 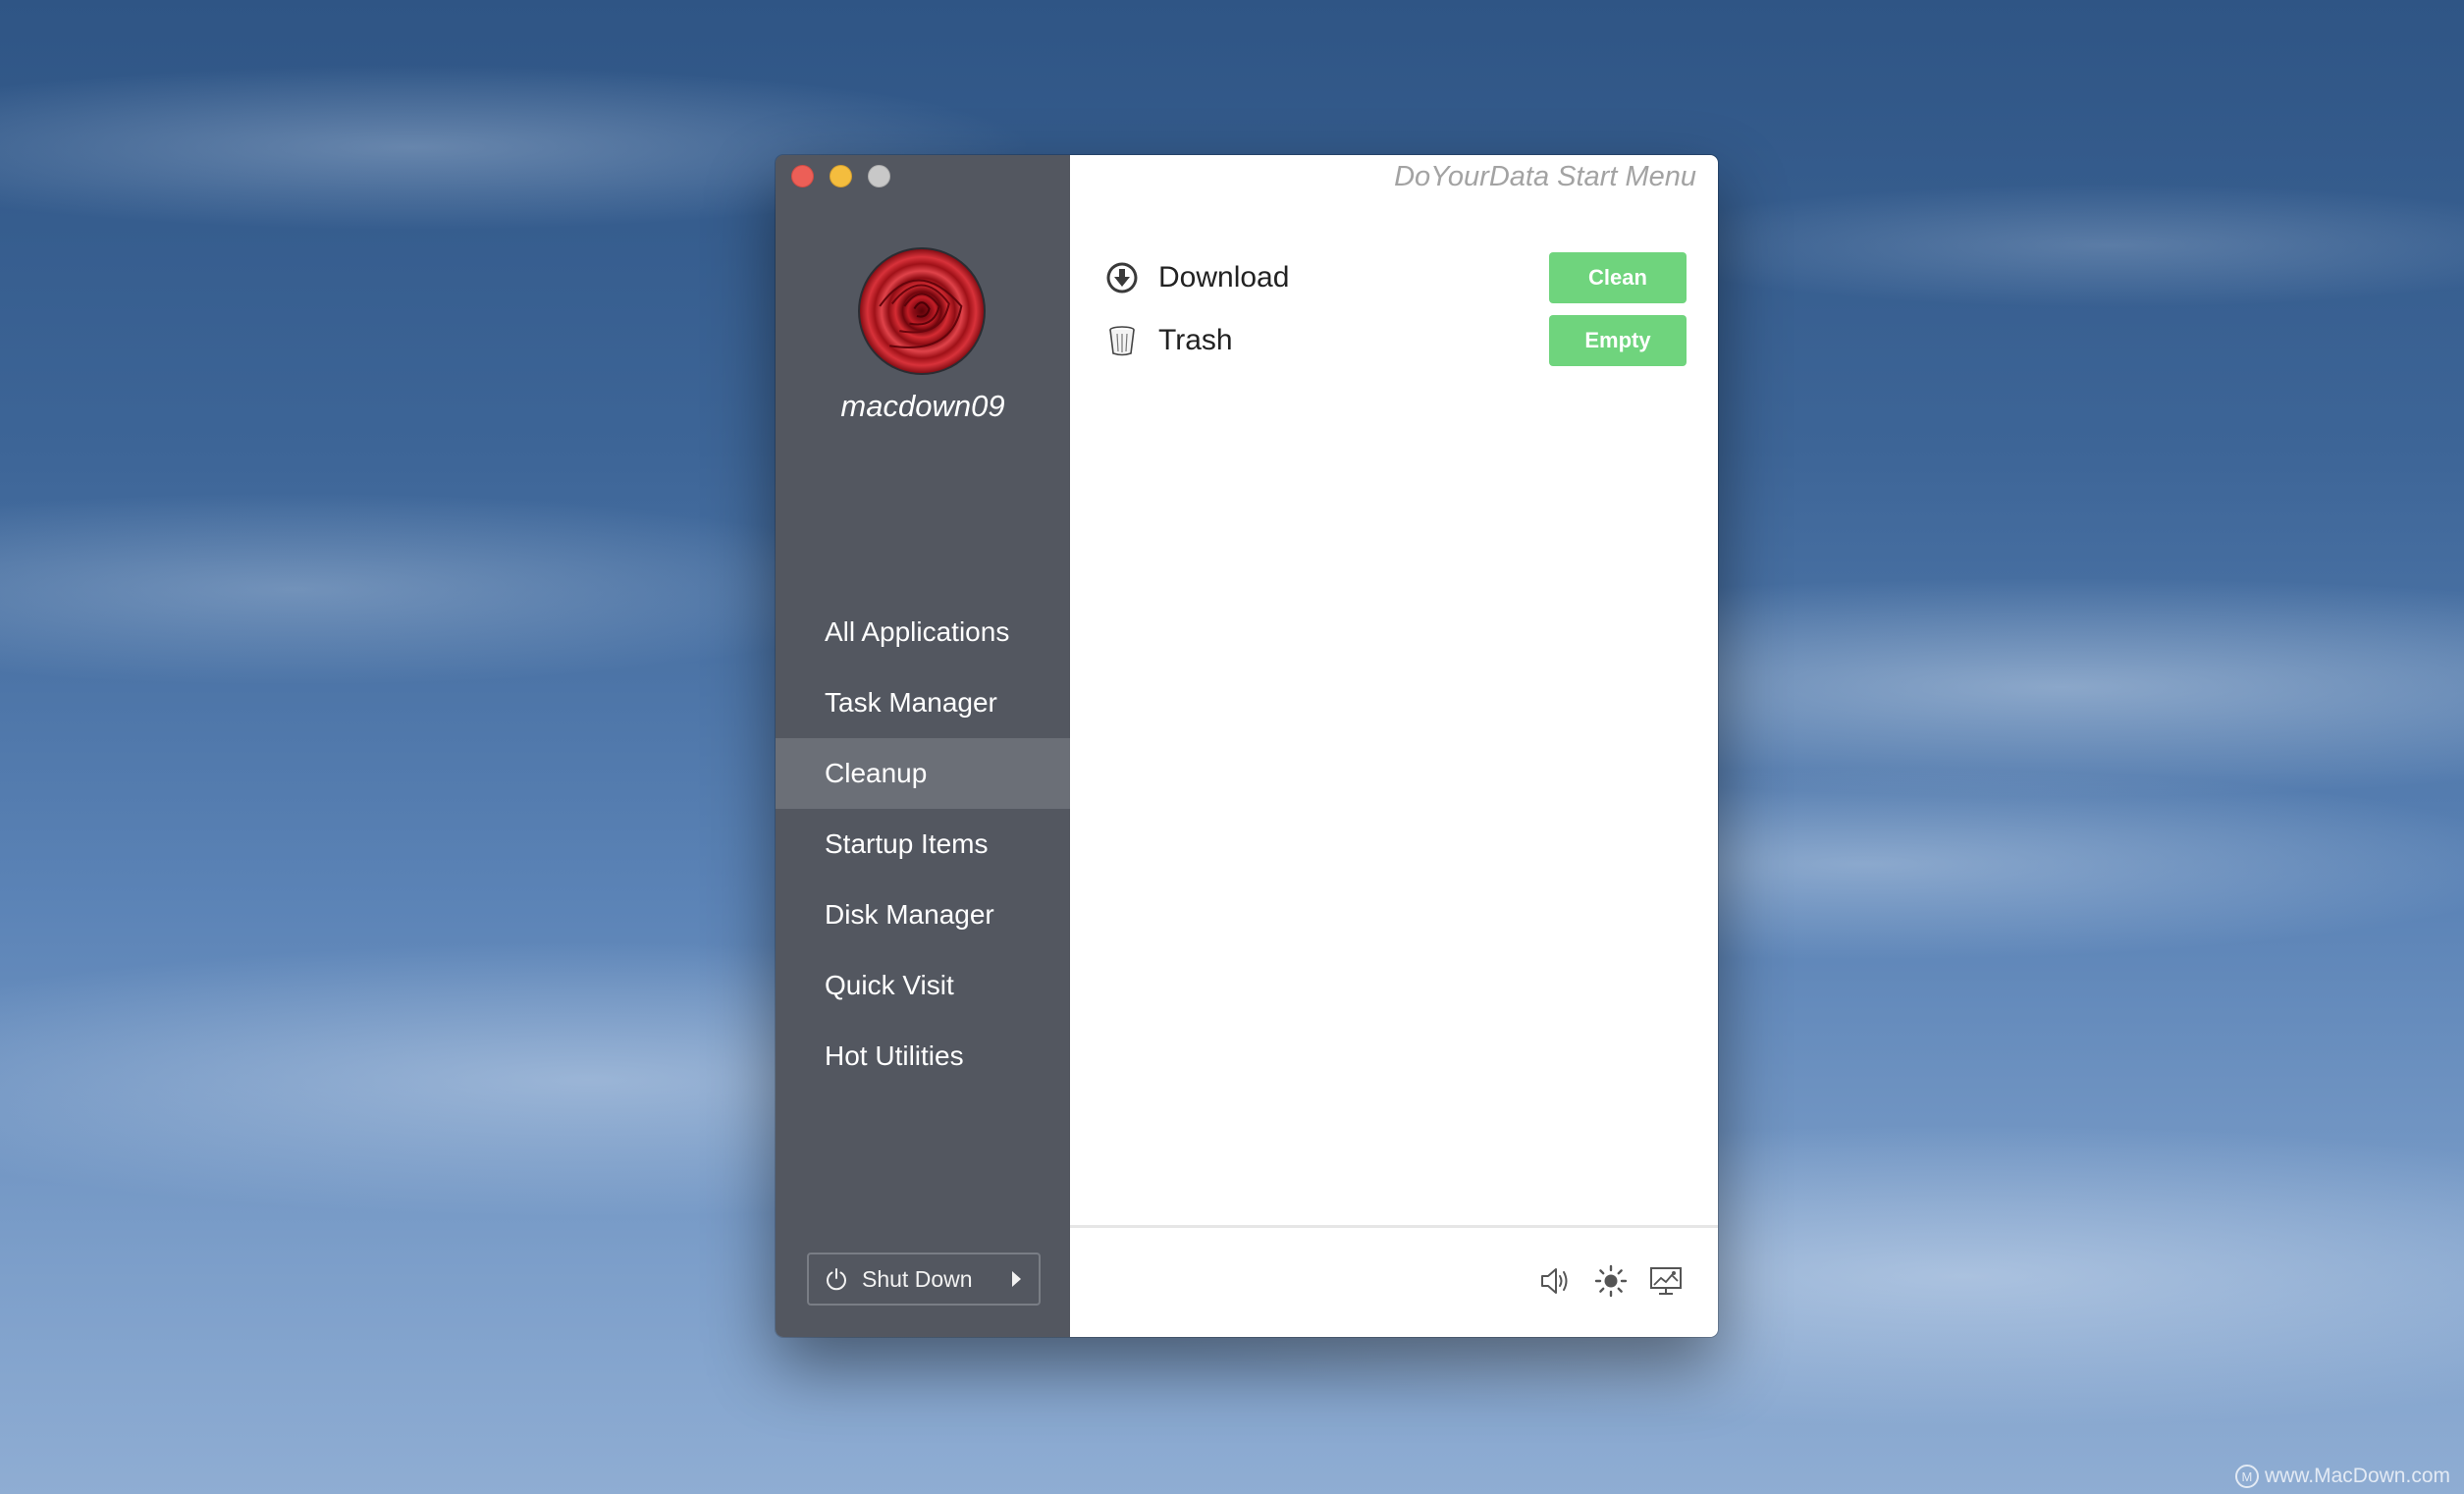 What do you see at coordinates (923, 985) in the screenshot?
I see `sidebar-item-quick-visit: Quick Visit` at bounding box center [923, 985].